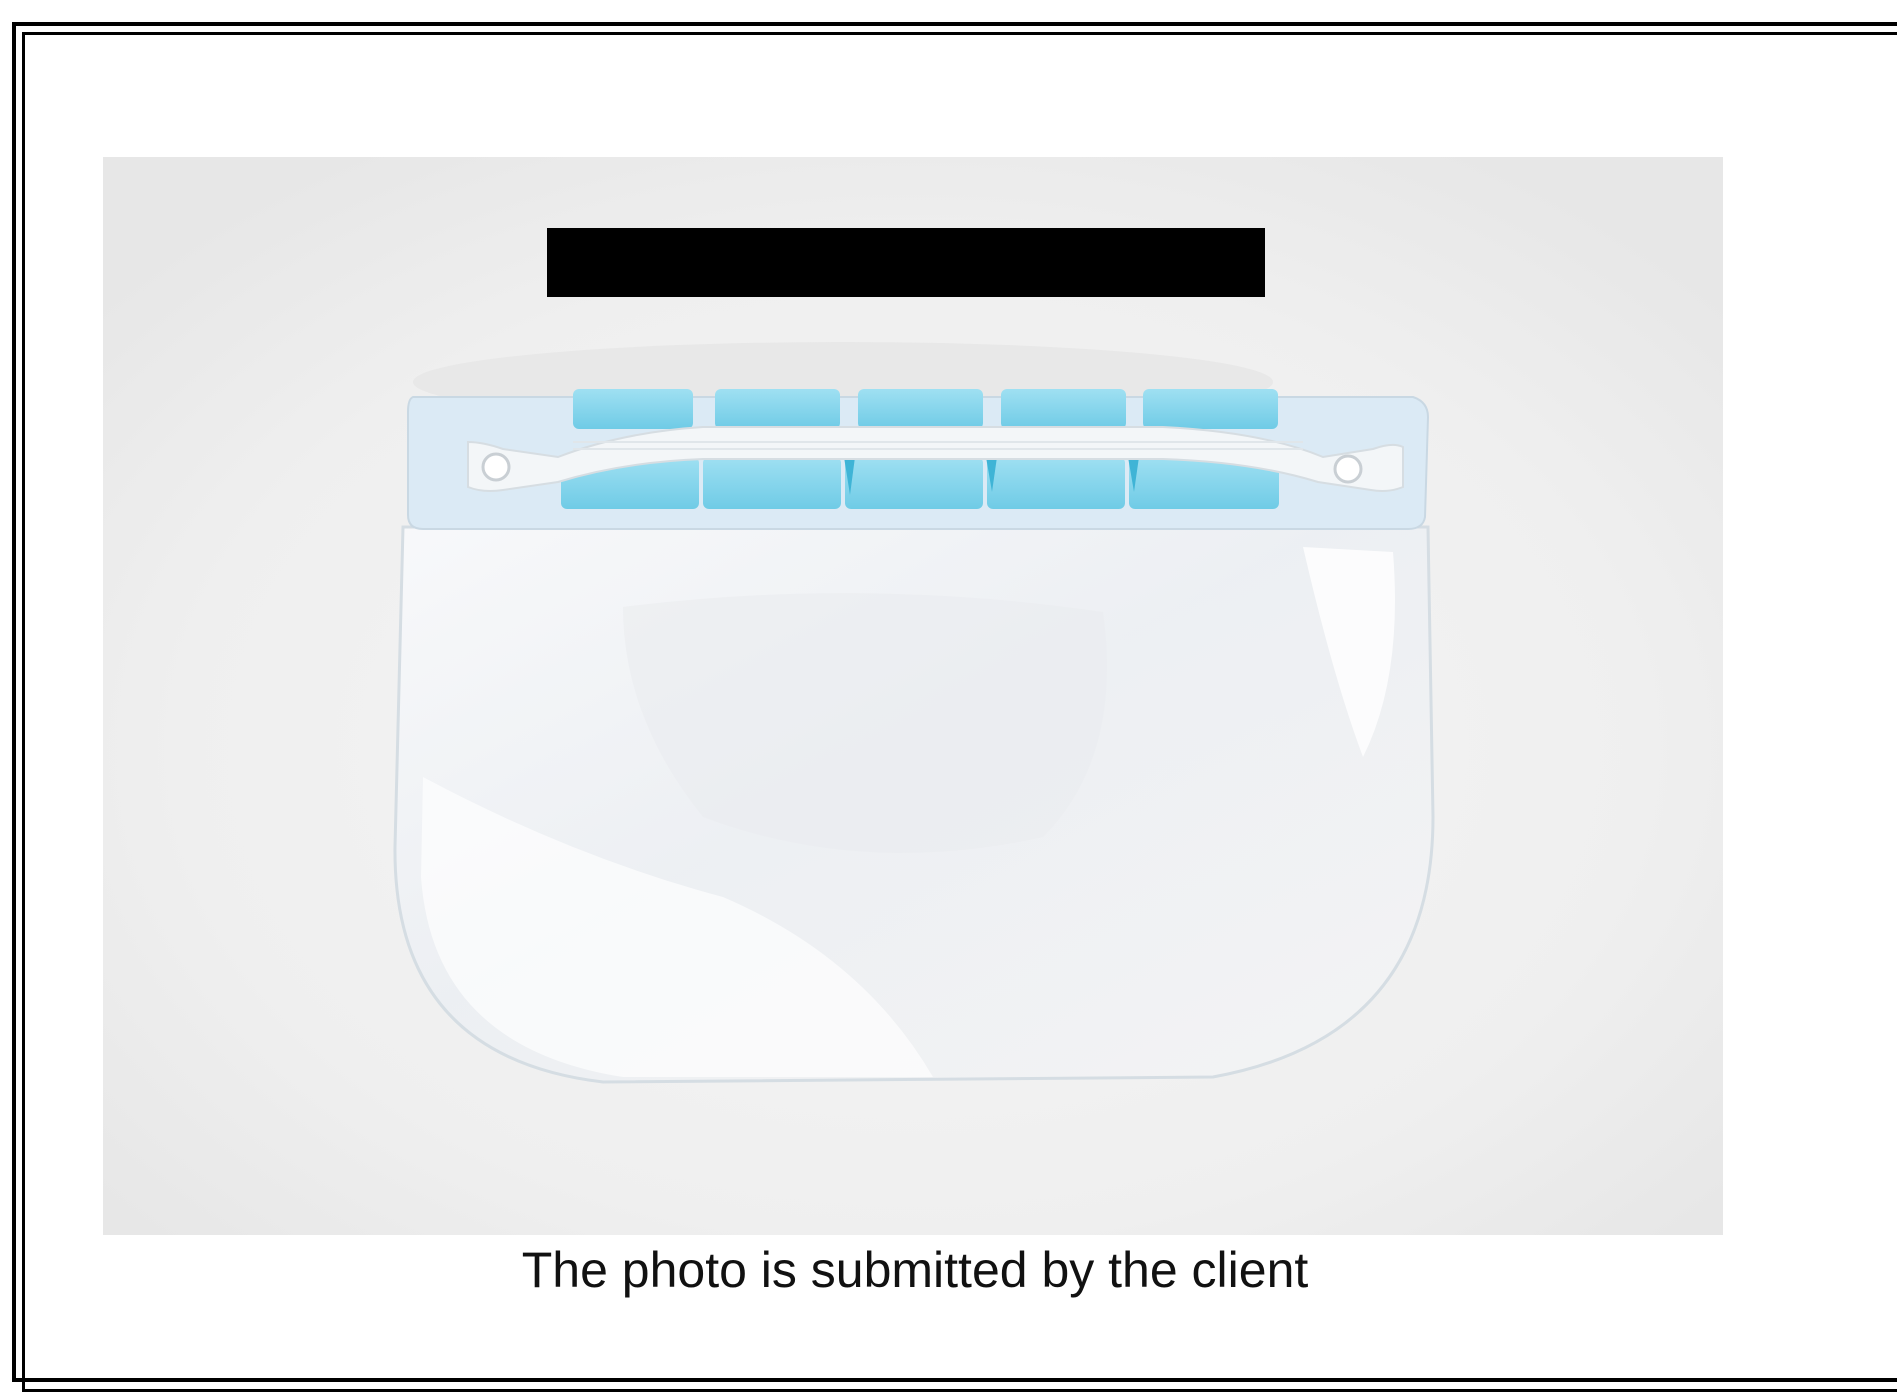 The width and height of the screenshot is (1897, 1392). I want to click on photo-caption: The photo is submitted by the client, so click(915, 1270).